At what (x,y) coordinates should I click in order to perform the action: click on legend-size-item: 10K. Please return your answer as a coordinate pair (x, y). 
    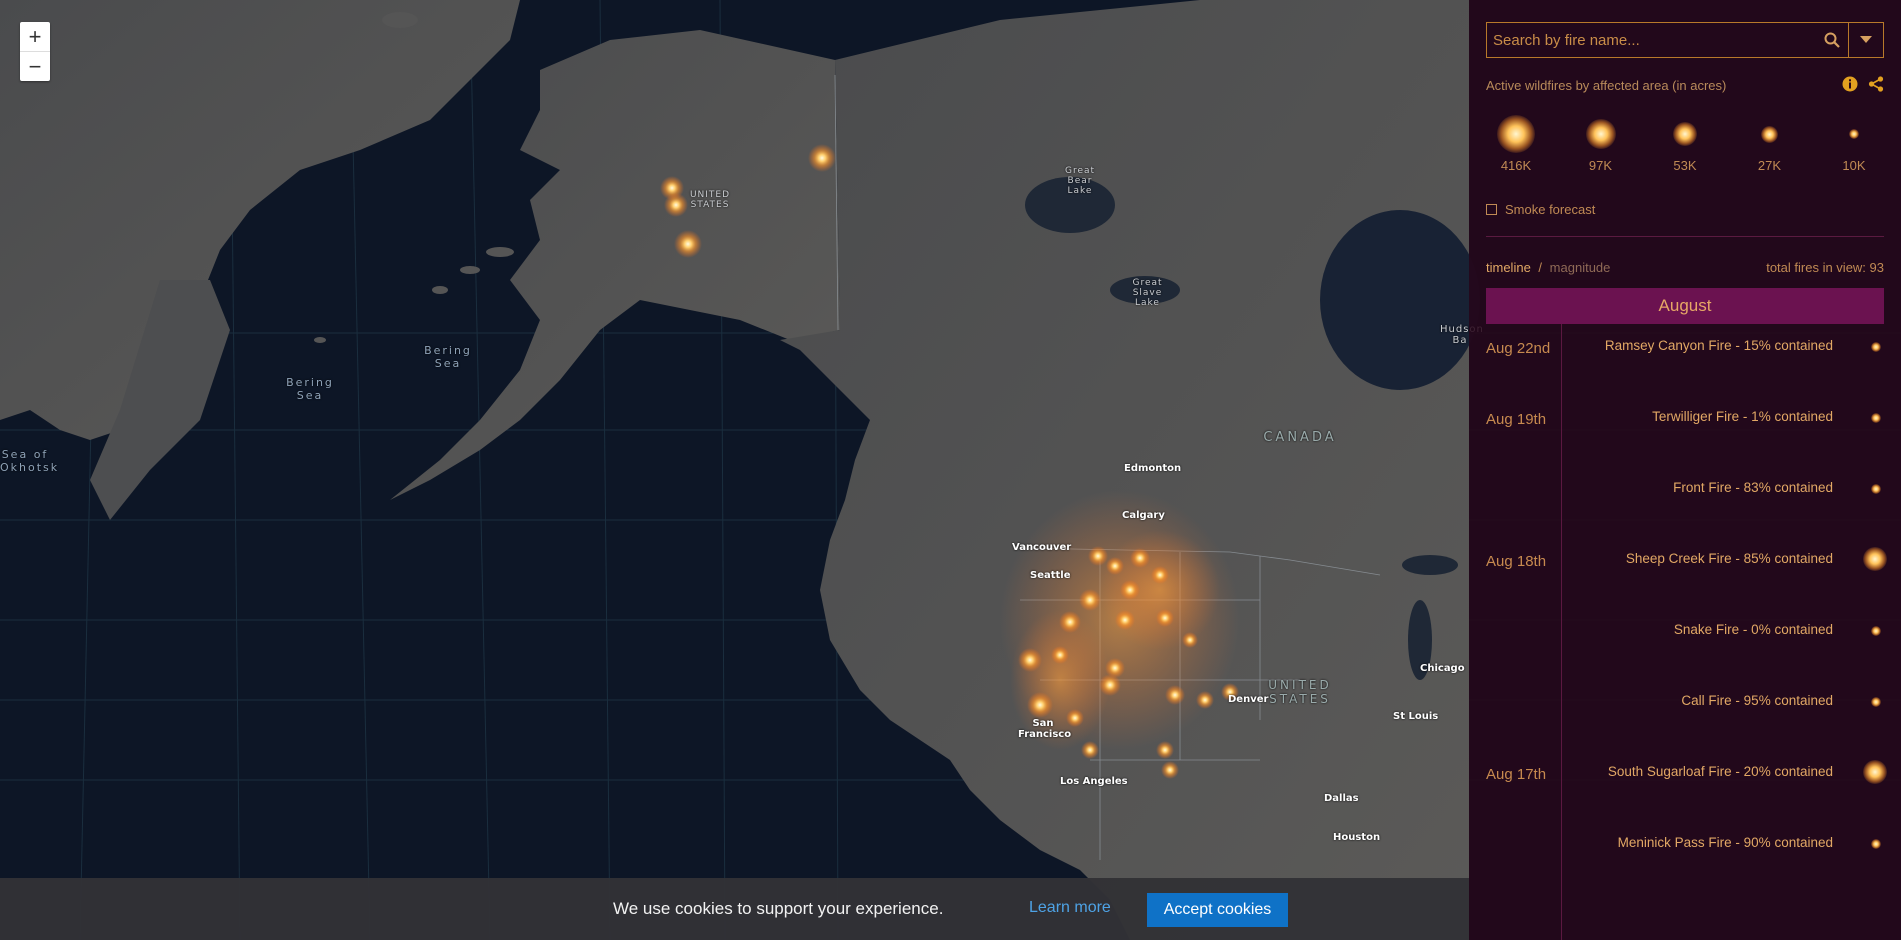
    Looking at the image, I should click on (1854, 142).